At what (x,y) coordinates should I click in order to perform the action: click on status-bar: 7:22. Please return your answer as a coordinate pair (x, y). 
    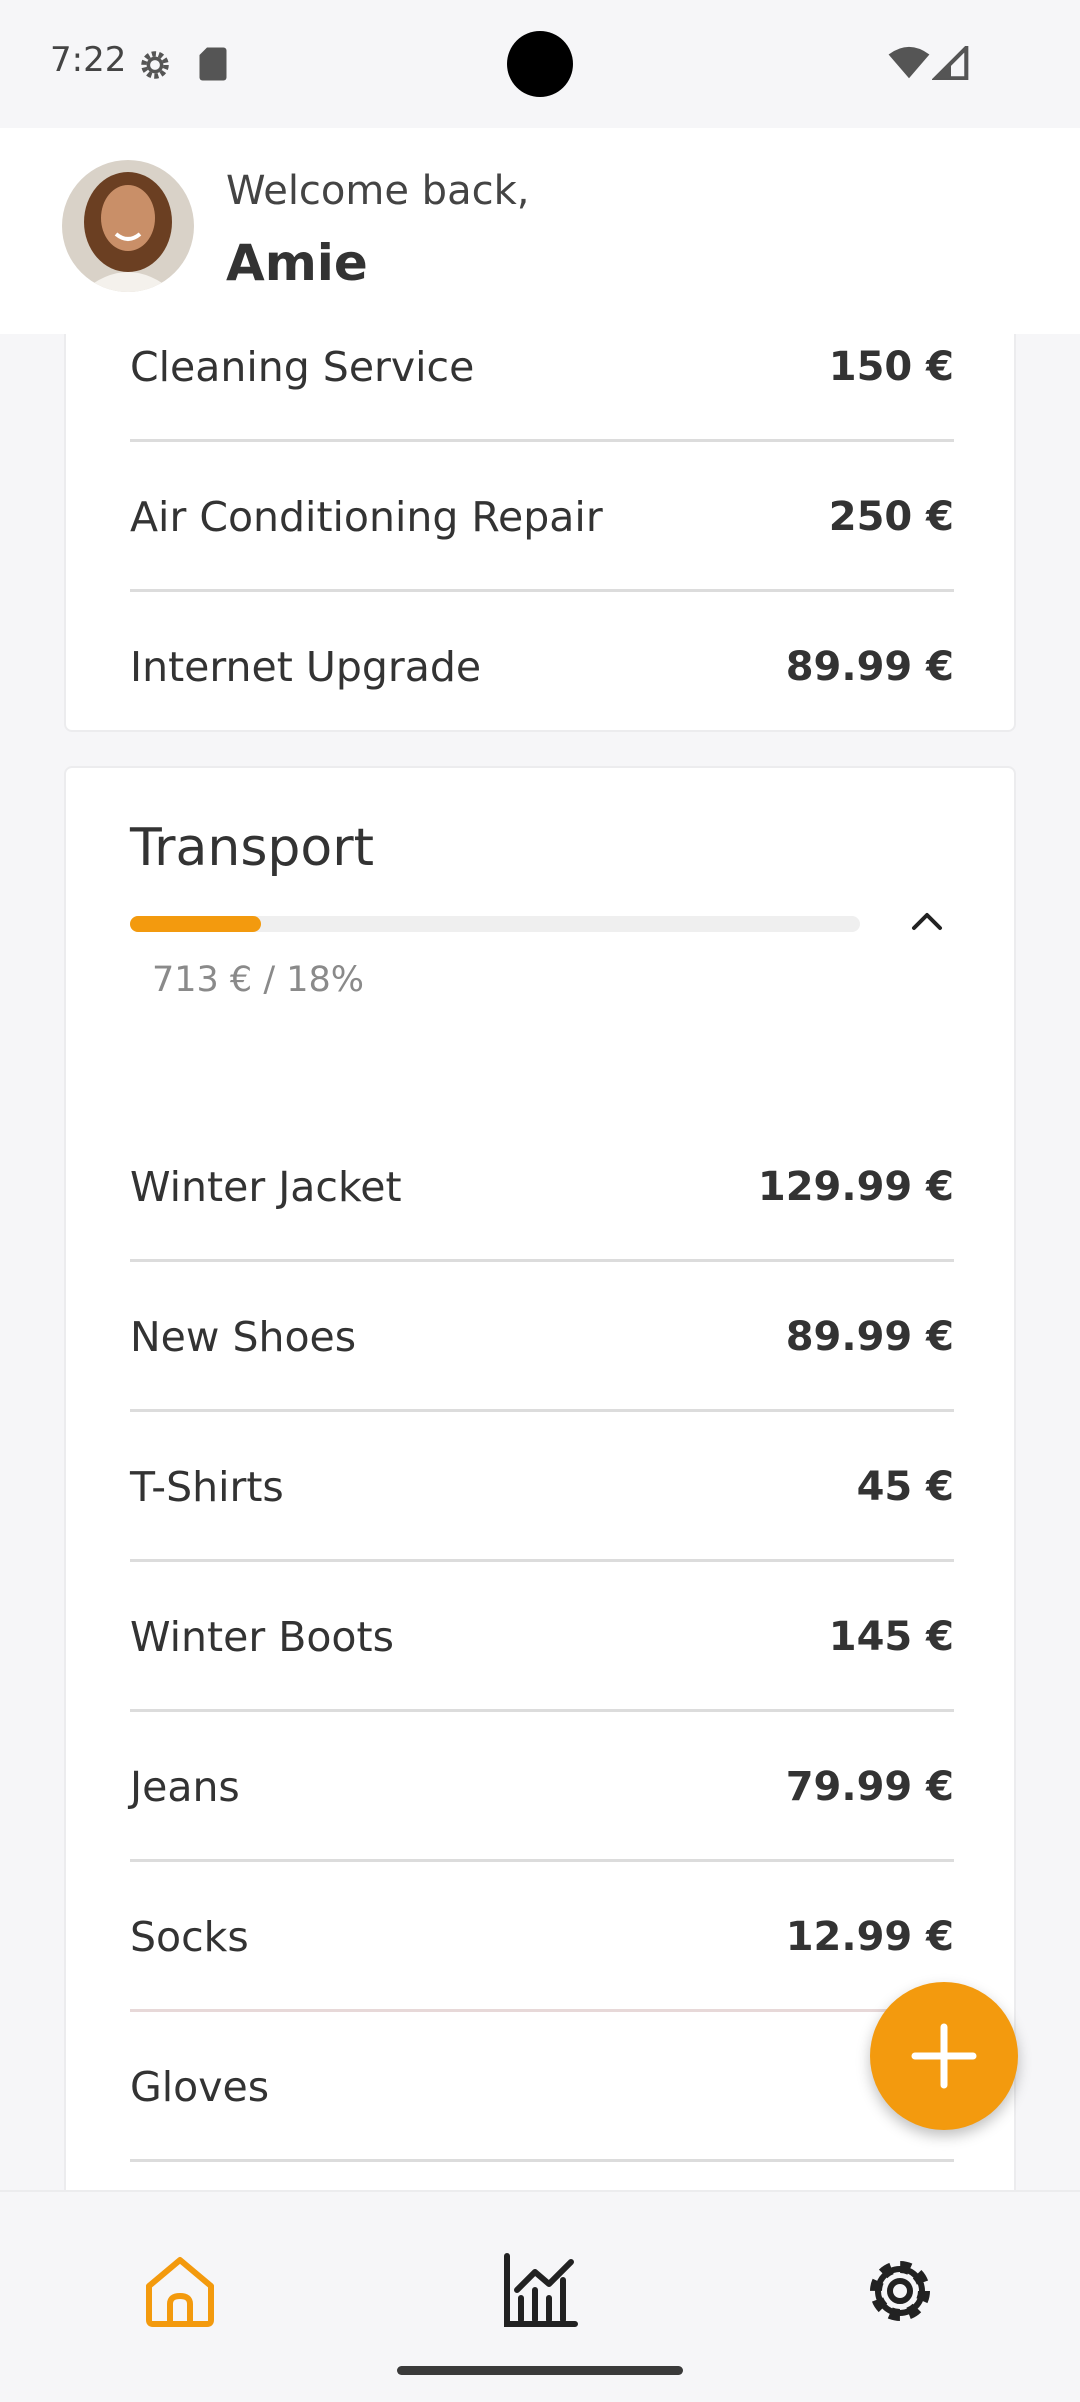
    Looking at the image, I should click on (540, 64).